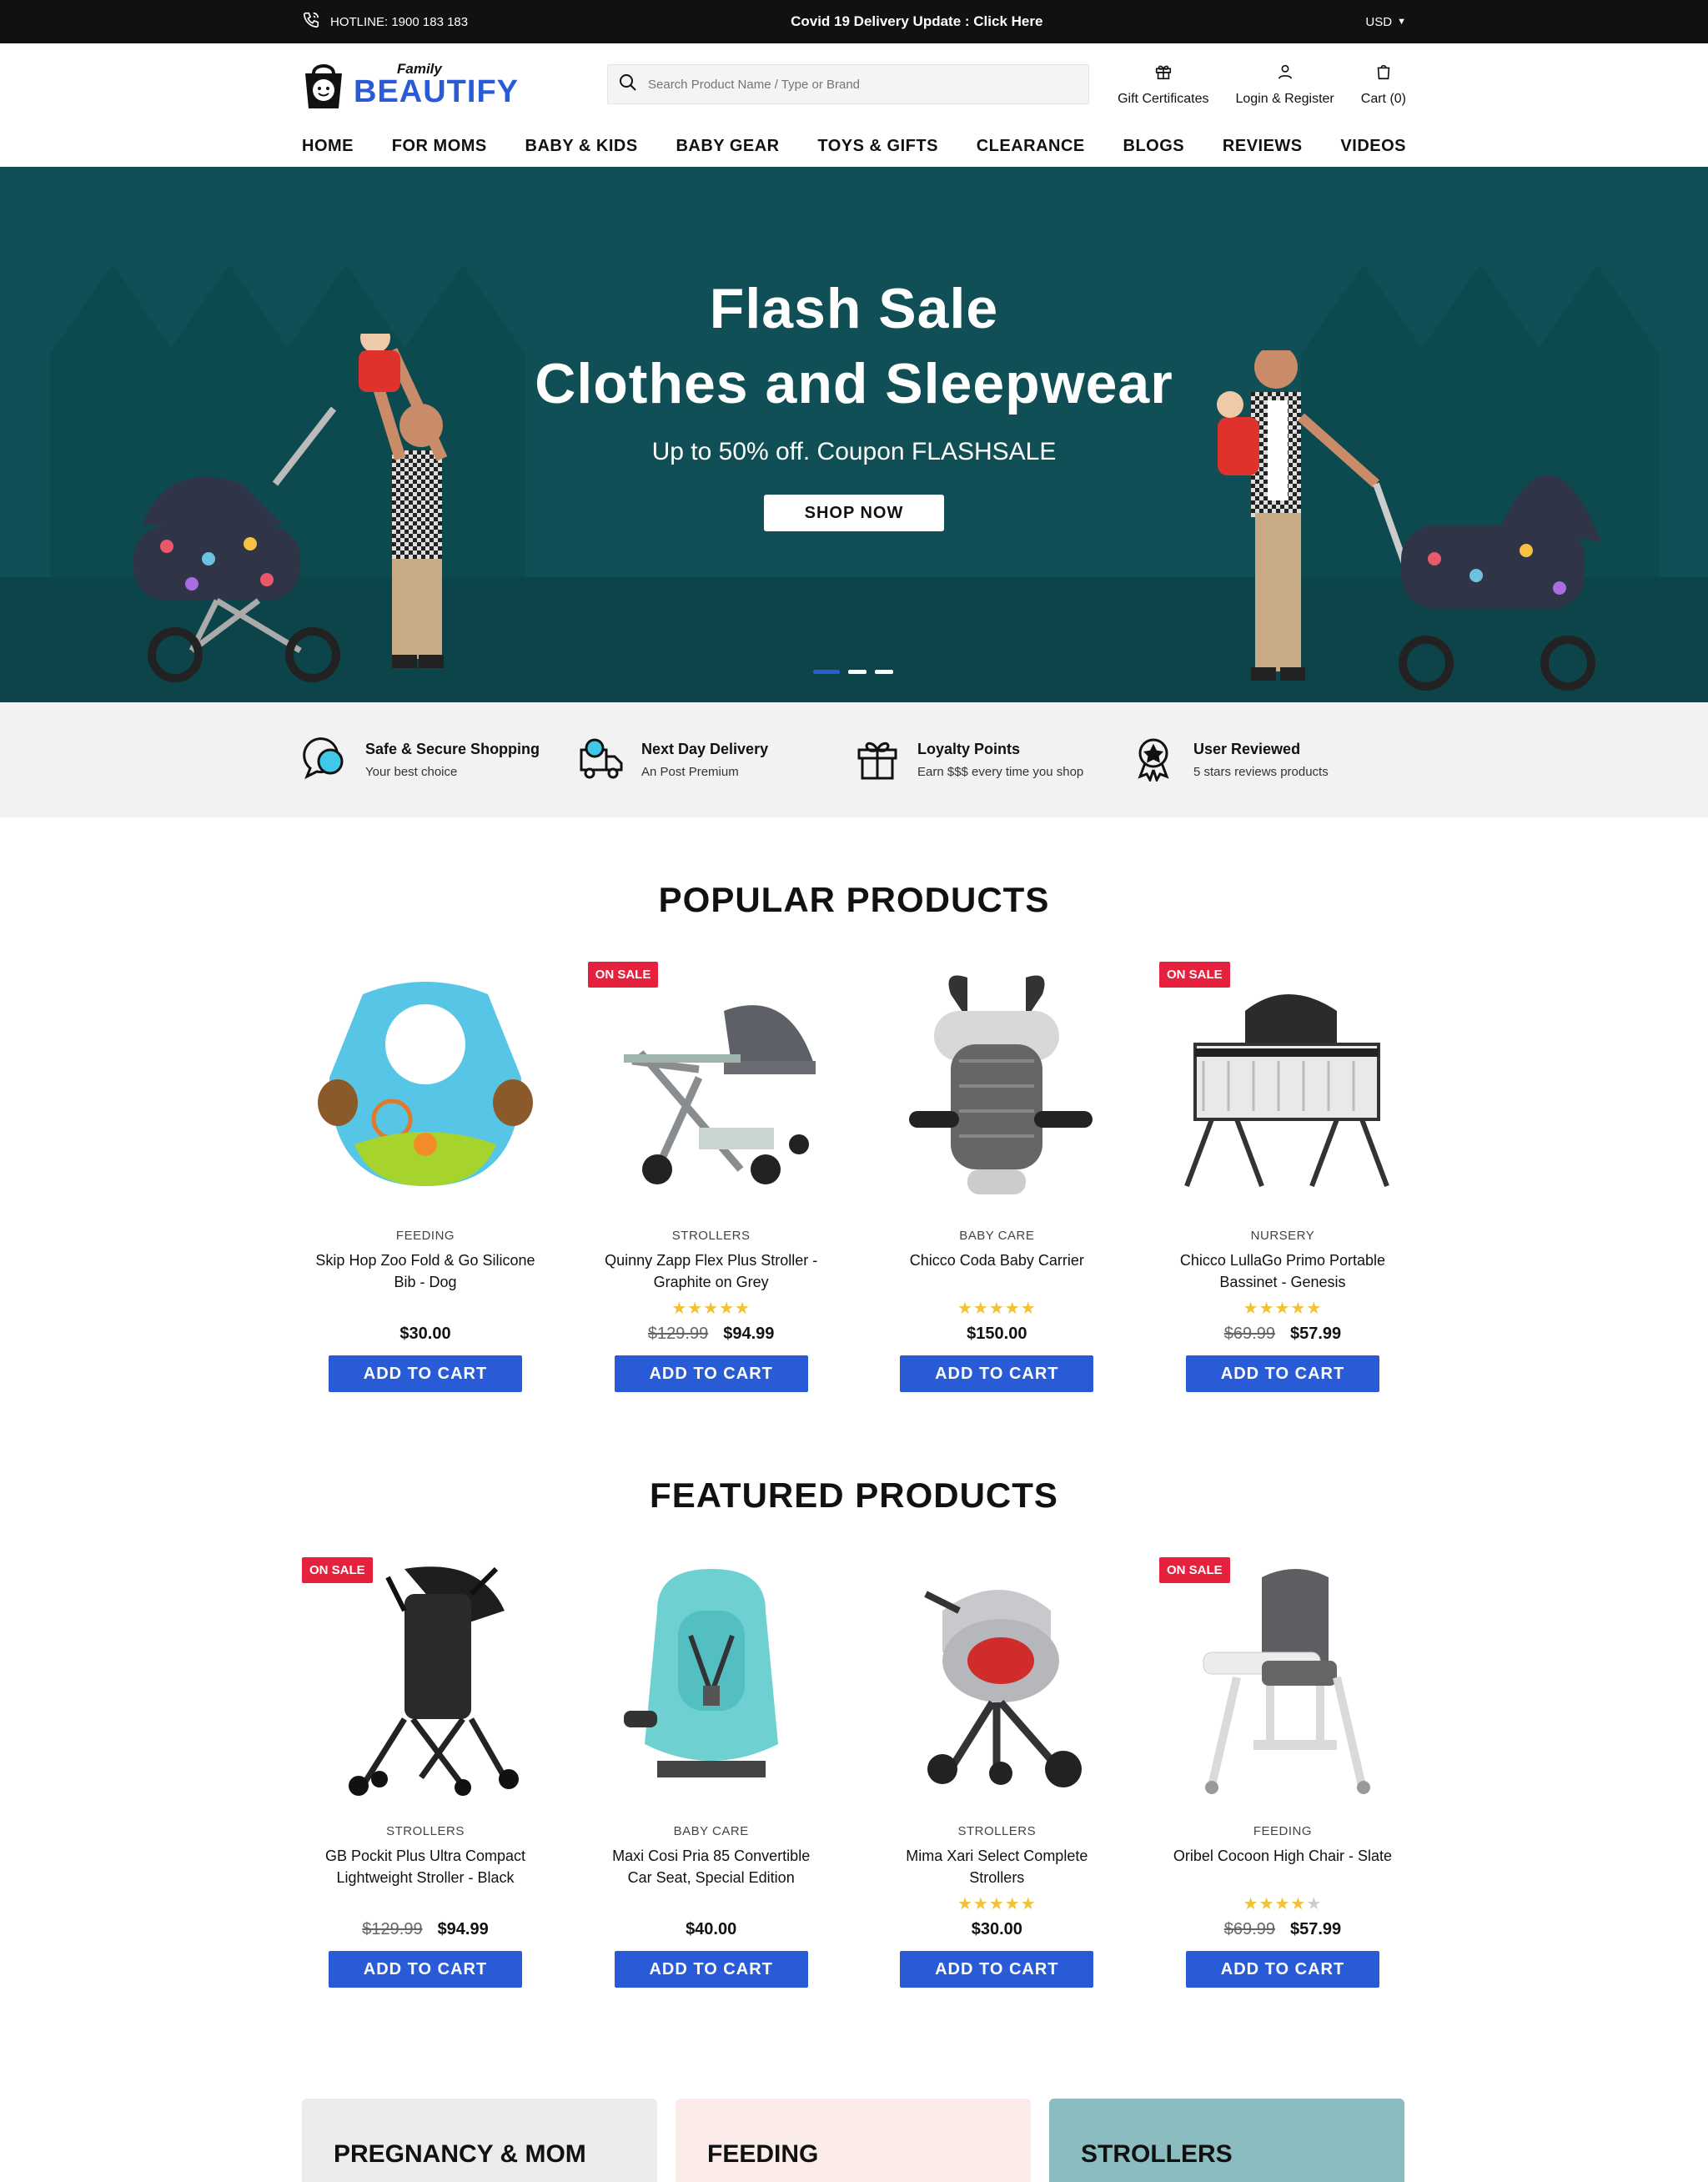  What do you see at coordinates (1285, 74) in the screenshot?
I see `user-icon` at bounding box center [1285, 74].